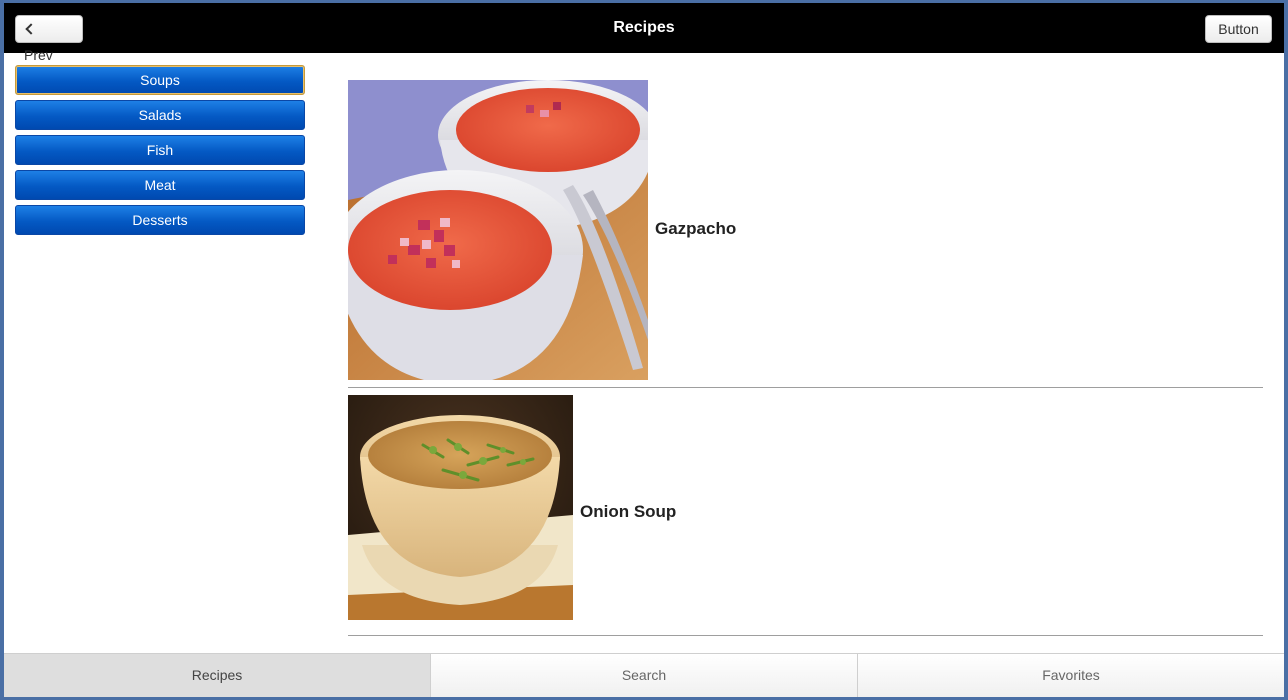 The width and height of the screenshot is (1288, 700). Describe the element at coordinates (1071, 675) in the screenshot. I see `tab-favorites: Favorites` at that location.